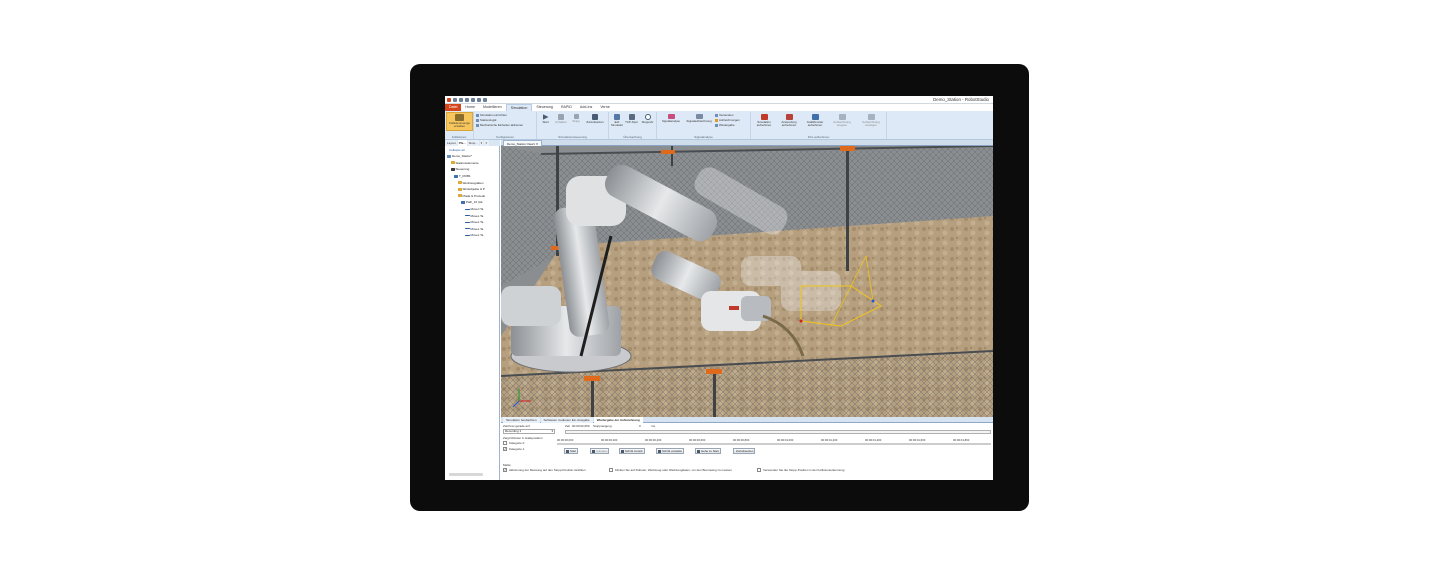  Describe the element at coordinates (491, 115) in the screenshot. I see `simulation-setup-button: Simulation einrichten` at that location.